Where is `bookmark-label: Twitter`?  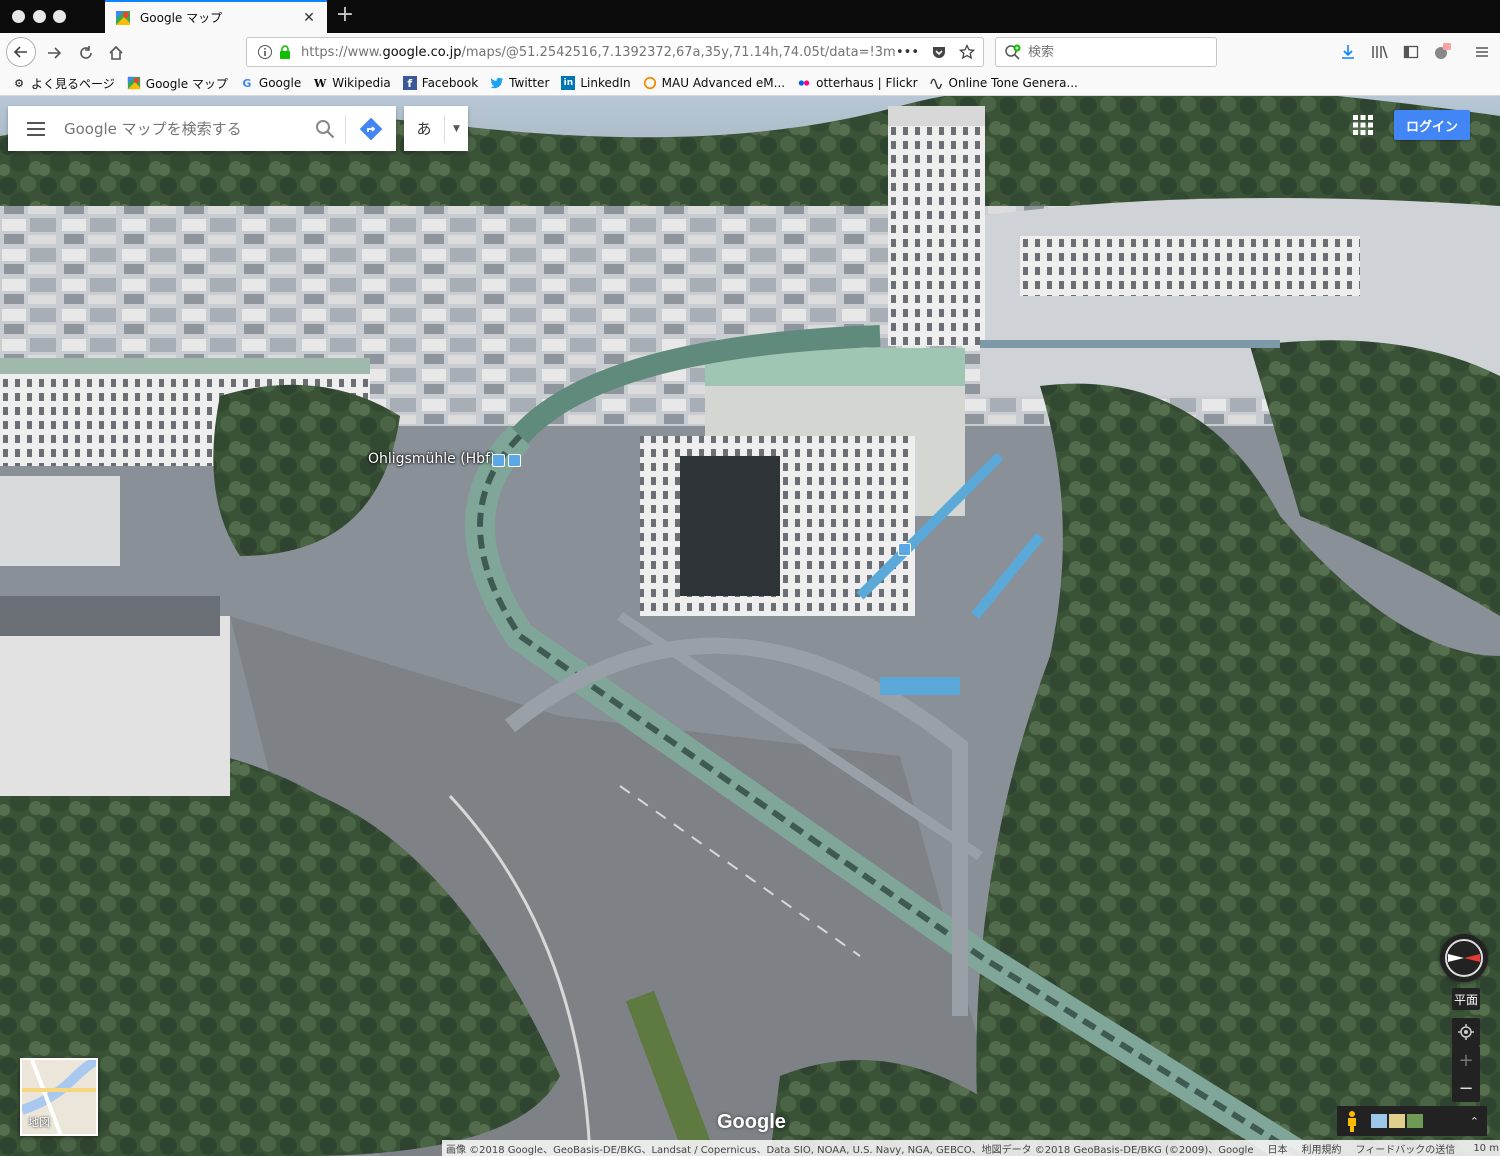
bookmark-label: Twitter is located at coordinates (529, 83).